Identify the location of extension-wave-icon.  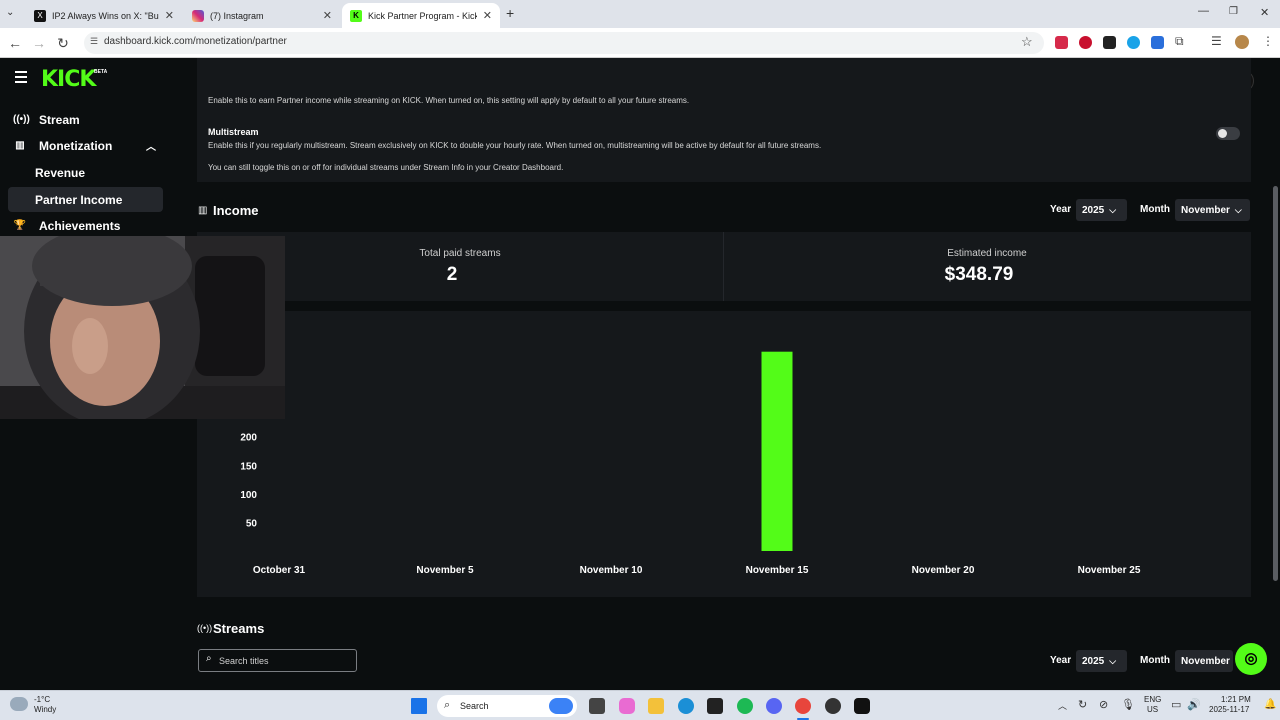
(1157, 42).